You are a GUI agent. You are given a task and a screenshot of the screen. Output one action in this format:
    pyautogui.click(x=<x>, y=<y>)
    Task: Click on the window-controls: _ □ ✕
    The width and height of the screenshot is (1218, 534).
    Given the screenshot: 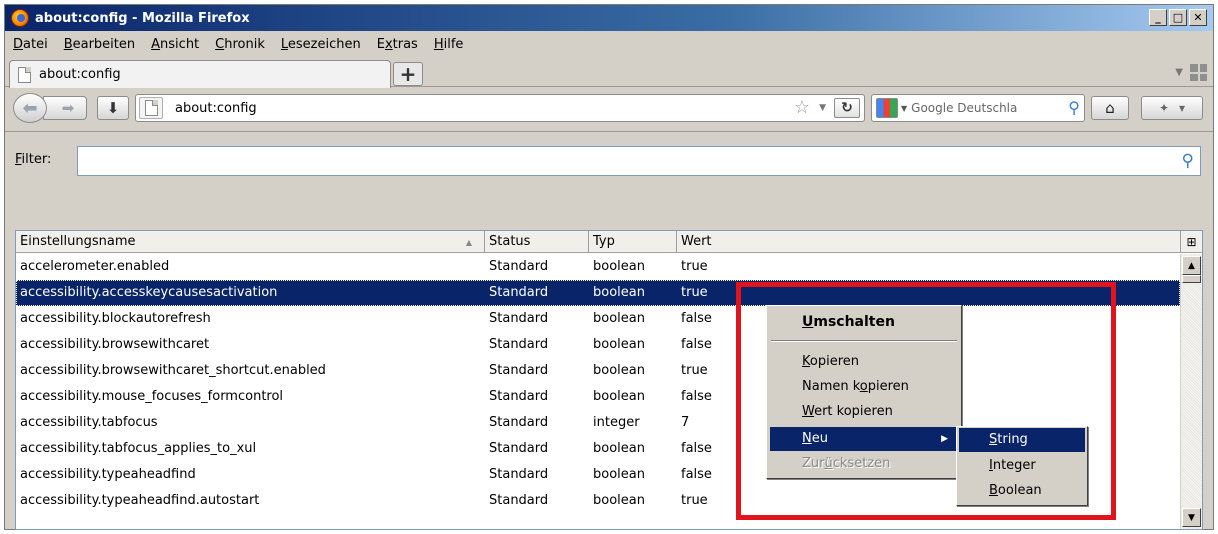 What is the action you would take?
    pyautogui.click(x=1178, y=17)
    